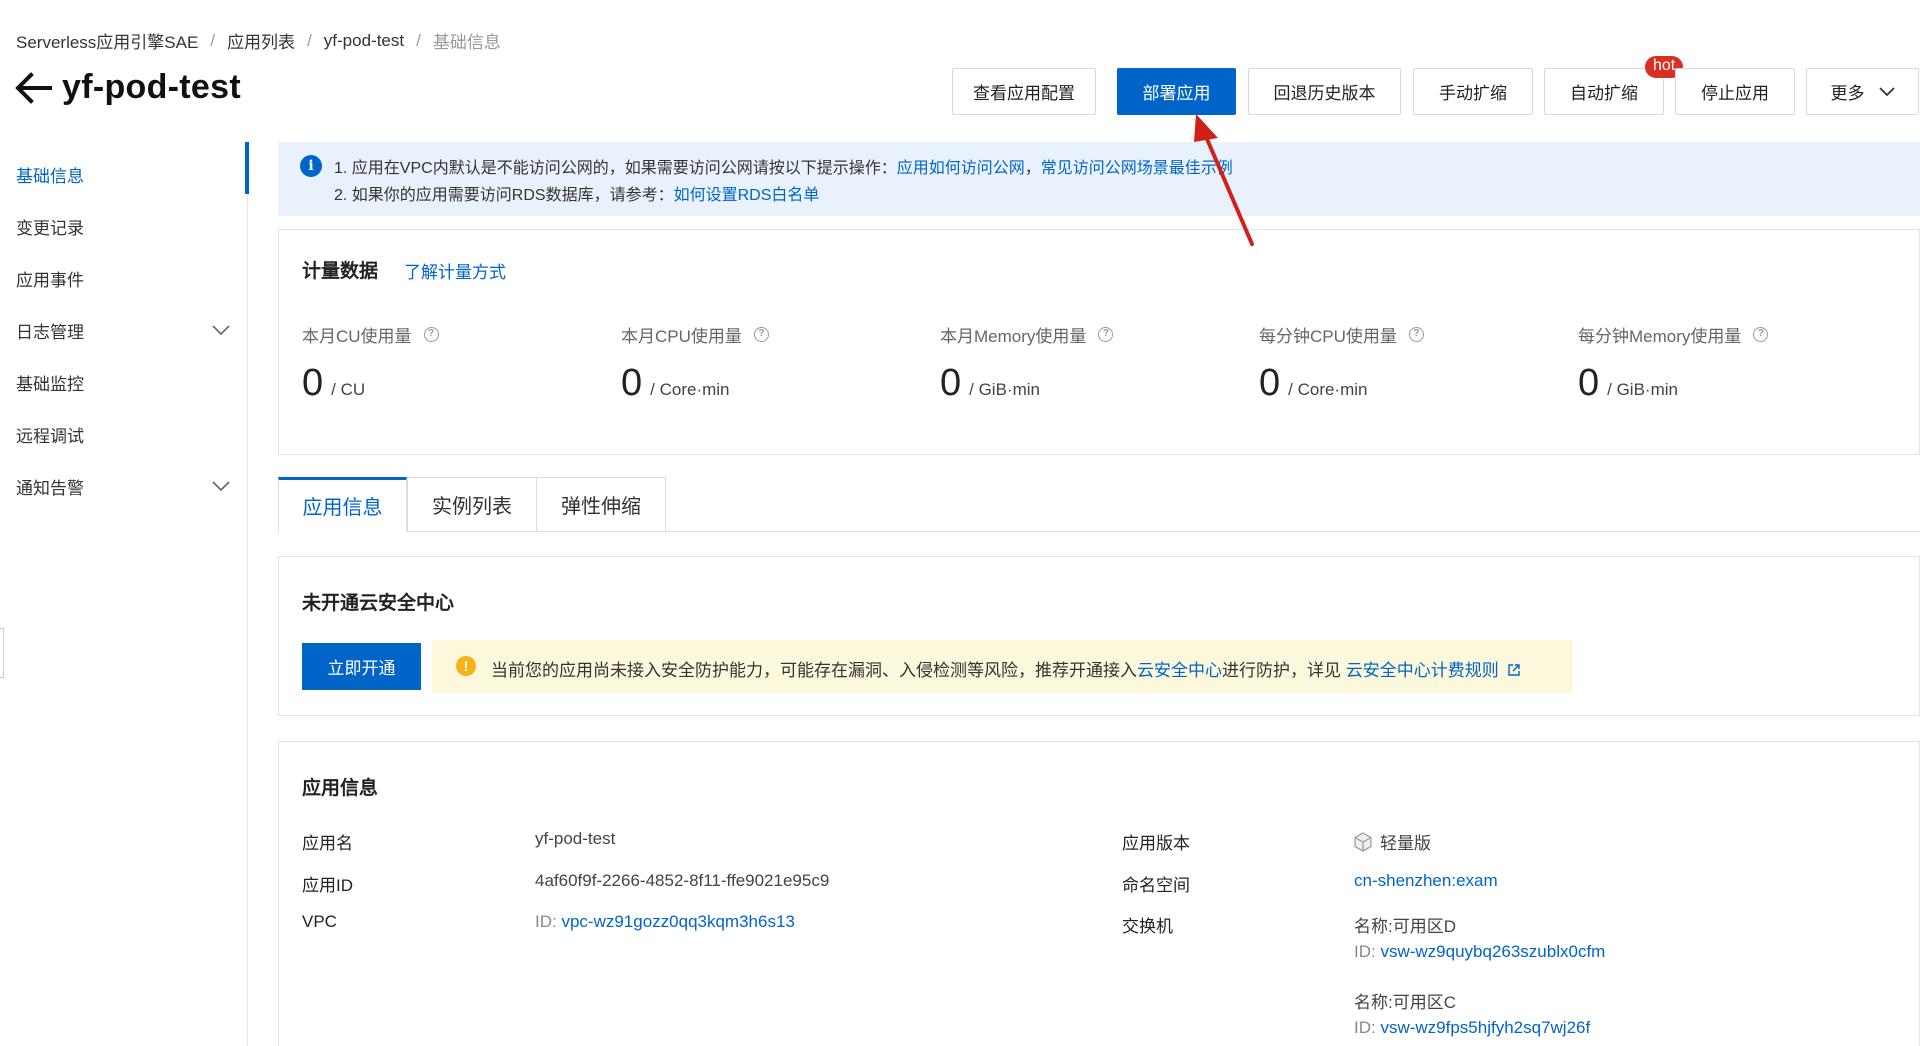  Describe the element at coordinates (151, 87) in the screenshot. I see `page-title: yf-pod-test` at that location.